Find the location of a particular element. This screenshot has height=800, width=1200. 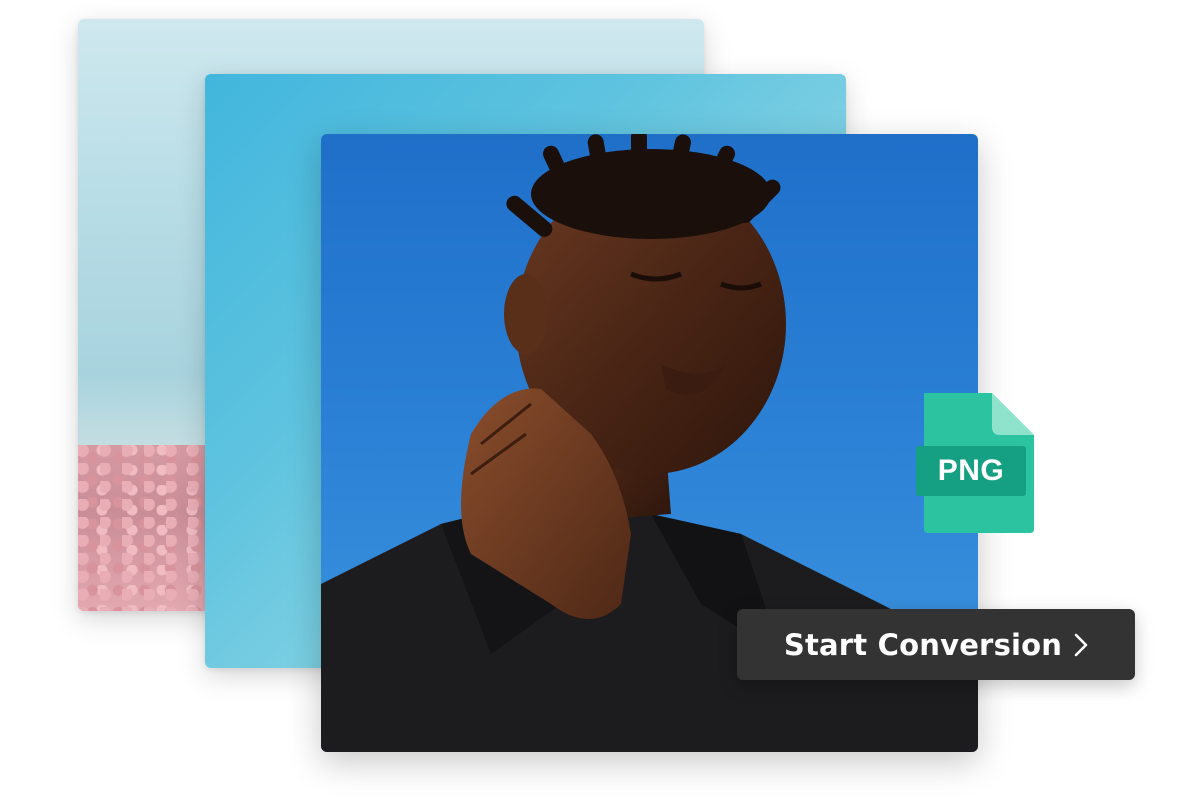

start-conversion-button: Start Conversion is located at coordinates (936, 644).